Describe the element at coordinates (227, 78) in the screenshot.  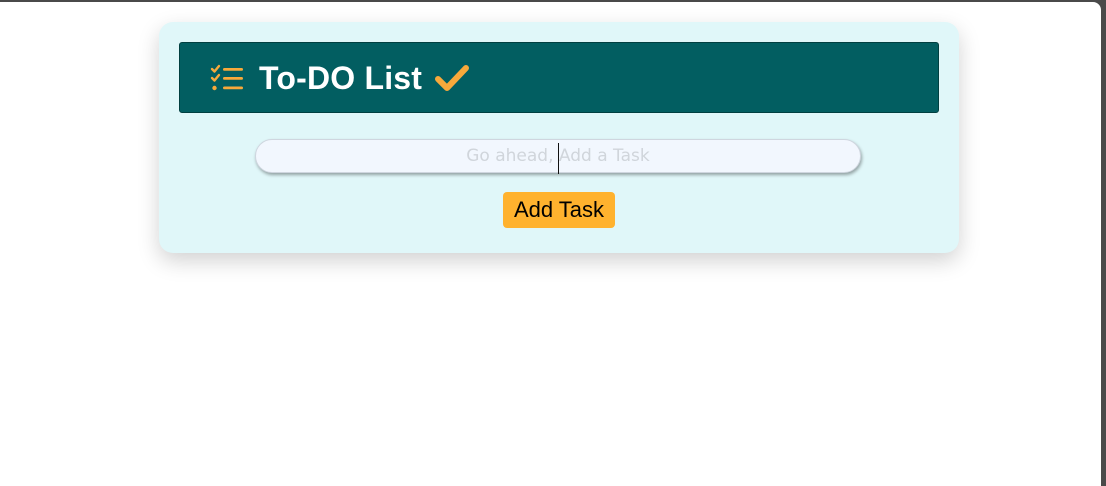
I see `checklist-icon` at that location.